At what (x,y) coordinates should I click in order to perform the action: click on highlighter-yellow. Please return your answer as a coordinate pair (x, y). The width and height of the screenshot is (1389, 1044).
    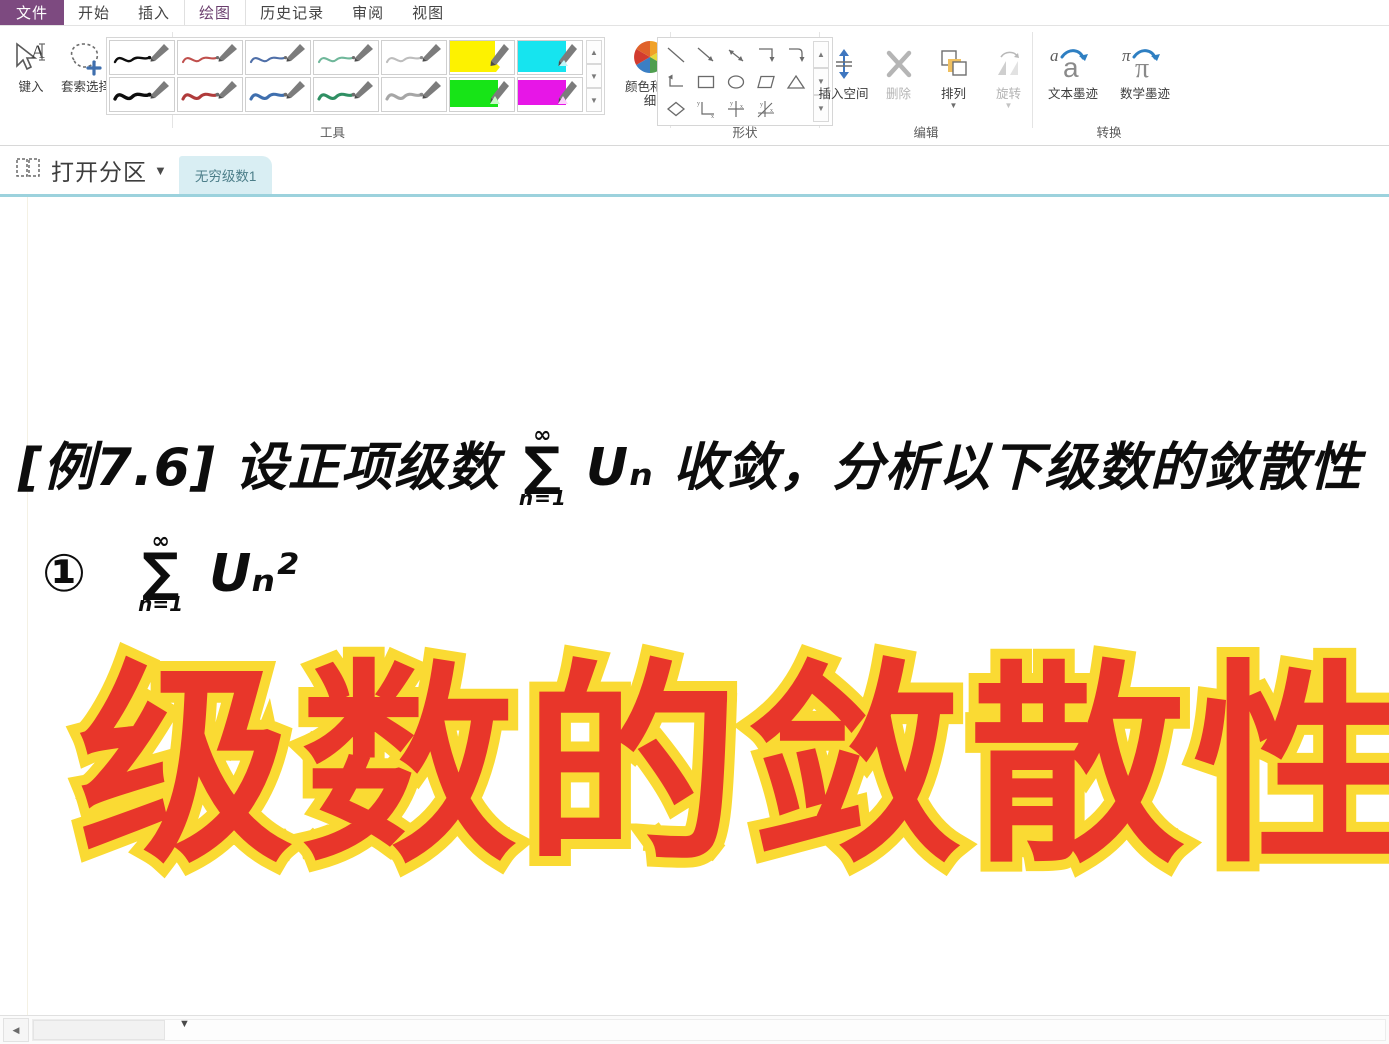
    Looking at the image, I should click on (482, 57).